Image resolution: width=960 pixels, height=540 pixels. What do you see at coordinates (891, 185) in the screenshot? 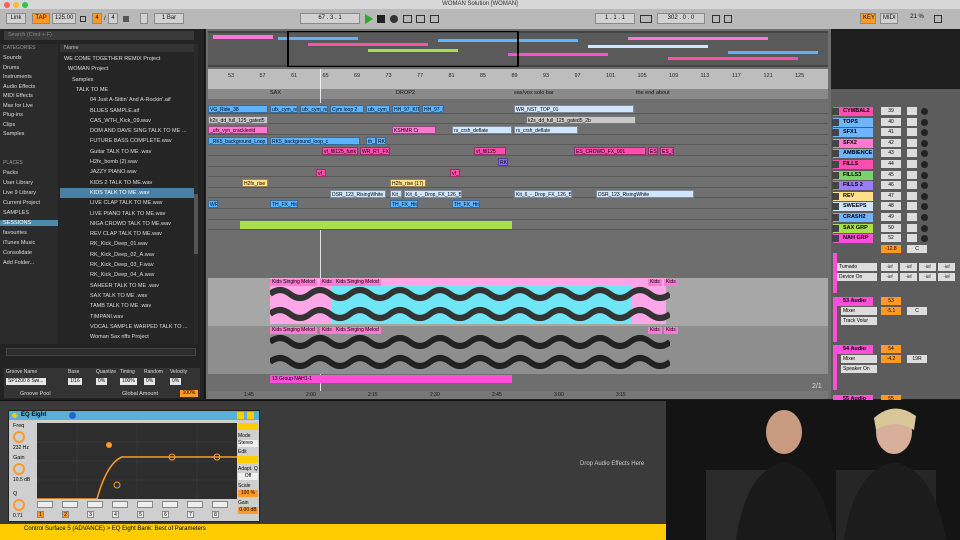
I see `track-activator: 46` at bounding box center [891, 185].